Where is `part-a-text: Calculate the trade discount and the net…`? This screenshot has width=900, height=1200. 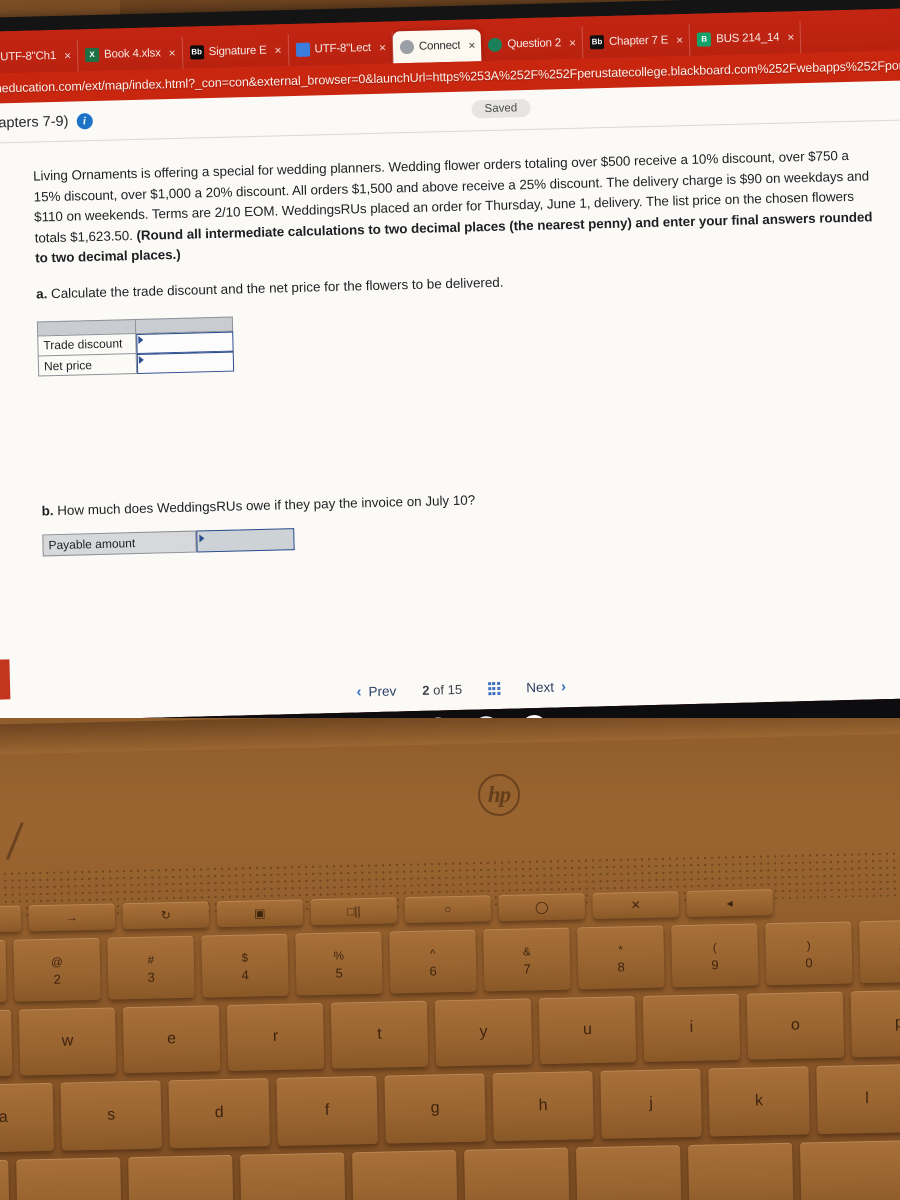
part-a-text: Calculate the trade discount and the net… is located at coordinates (275, 287).